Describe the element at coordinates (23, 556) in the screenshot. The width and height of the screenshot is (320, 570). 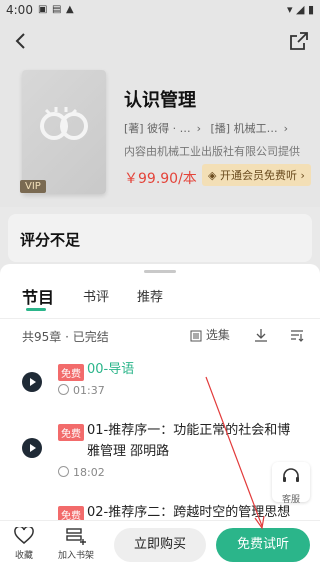
I see `favorite-label: 收藏` at that location.